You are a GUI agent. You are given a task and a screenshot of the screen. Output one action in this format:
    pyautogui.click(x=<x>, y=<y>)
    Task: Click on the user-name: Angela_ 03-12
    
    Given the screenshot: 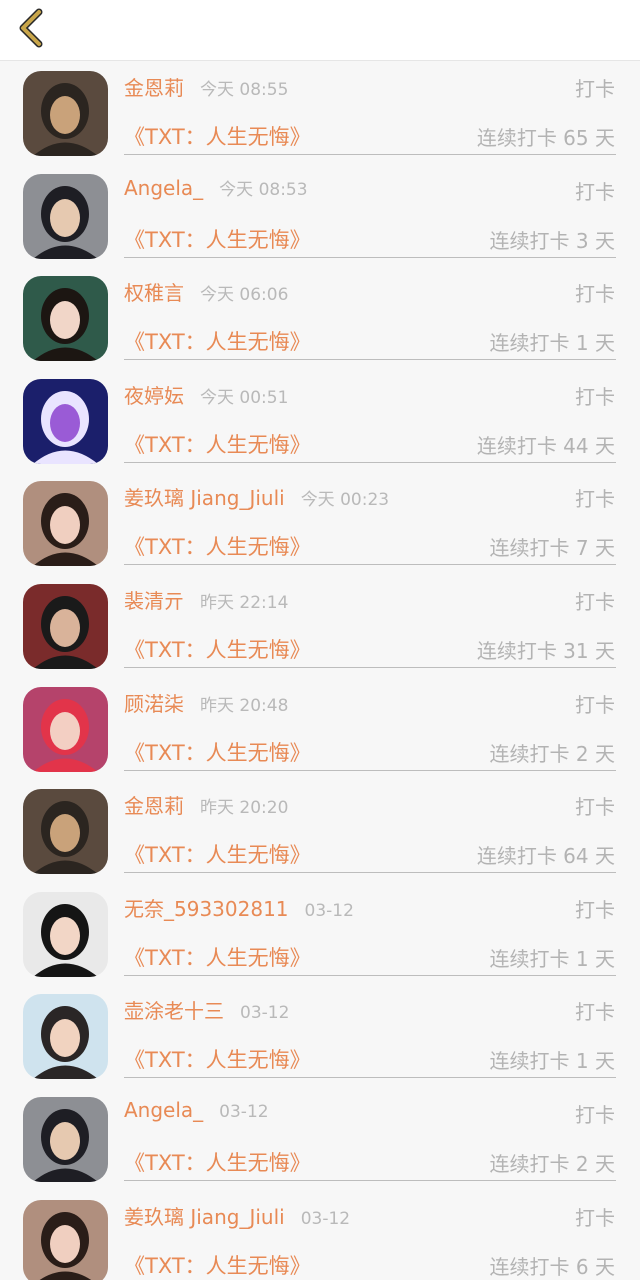 What is the action you would take?
    pyautogui.click(x=196, y=1110)
    